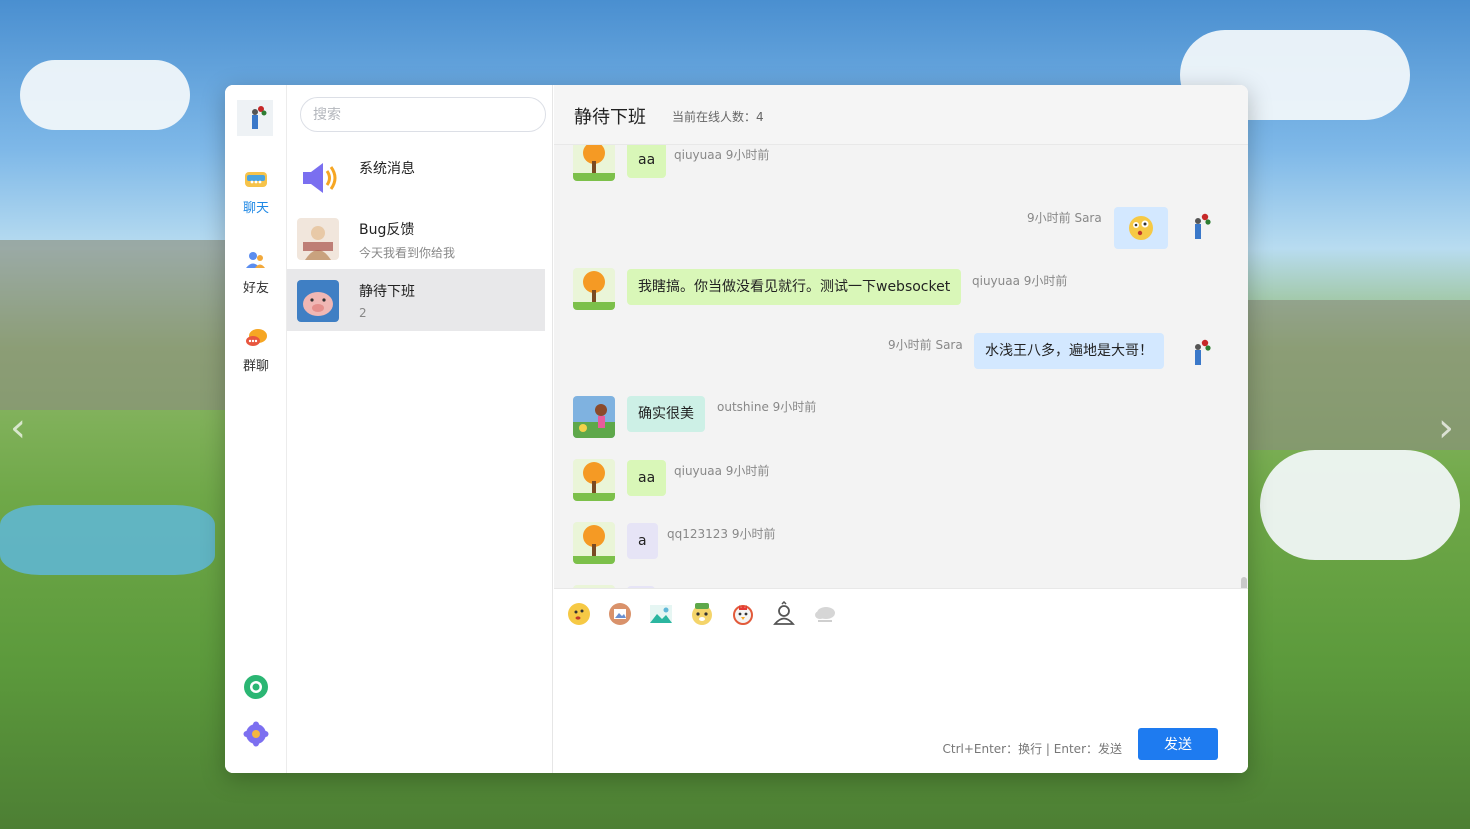 Image resolution: width=1470 pixels, height=829 pixels. What do you see at coordinates (255, 118) in the screenshot?
I see `my-avatar` at bounding box center [255, 118].